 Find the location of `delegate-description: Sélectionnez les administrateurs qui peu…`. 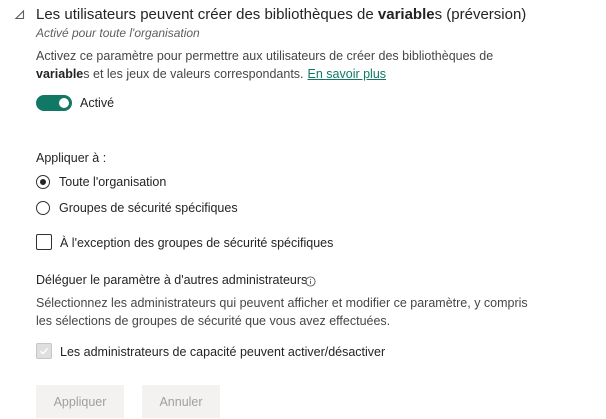

delegate-description: Sélectionnez les administrateurs qui peu… is located at coordinates (296, 312).